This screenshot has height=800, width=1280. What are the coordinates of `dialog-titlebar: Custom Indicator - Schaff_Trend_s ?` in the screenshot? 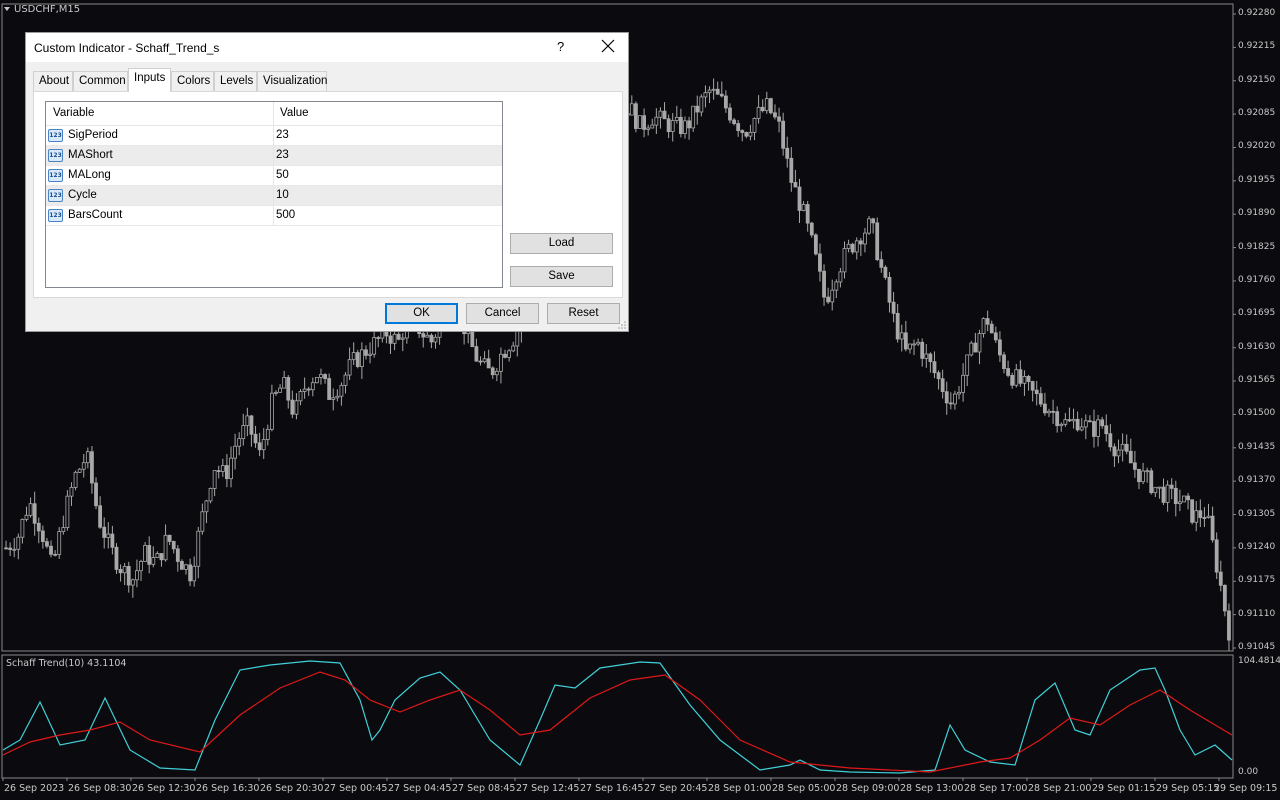 It's located at (327, 47).